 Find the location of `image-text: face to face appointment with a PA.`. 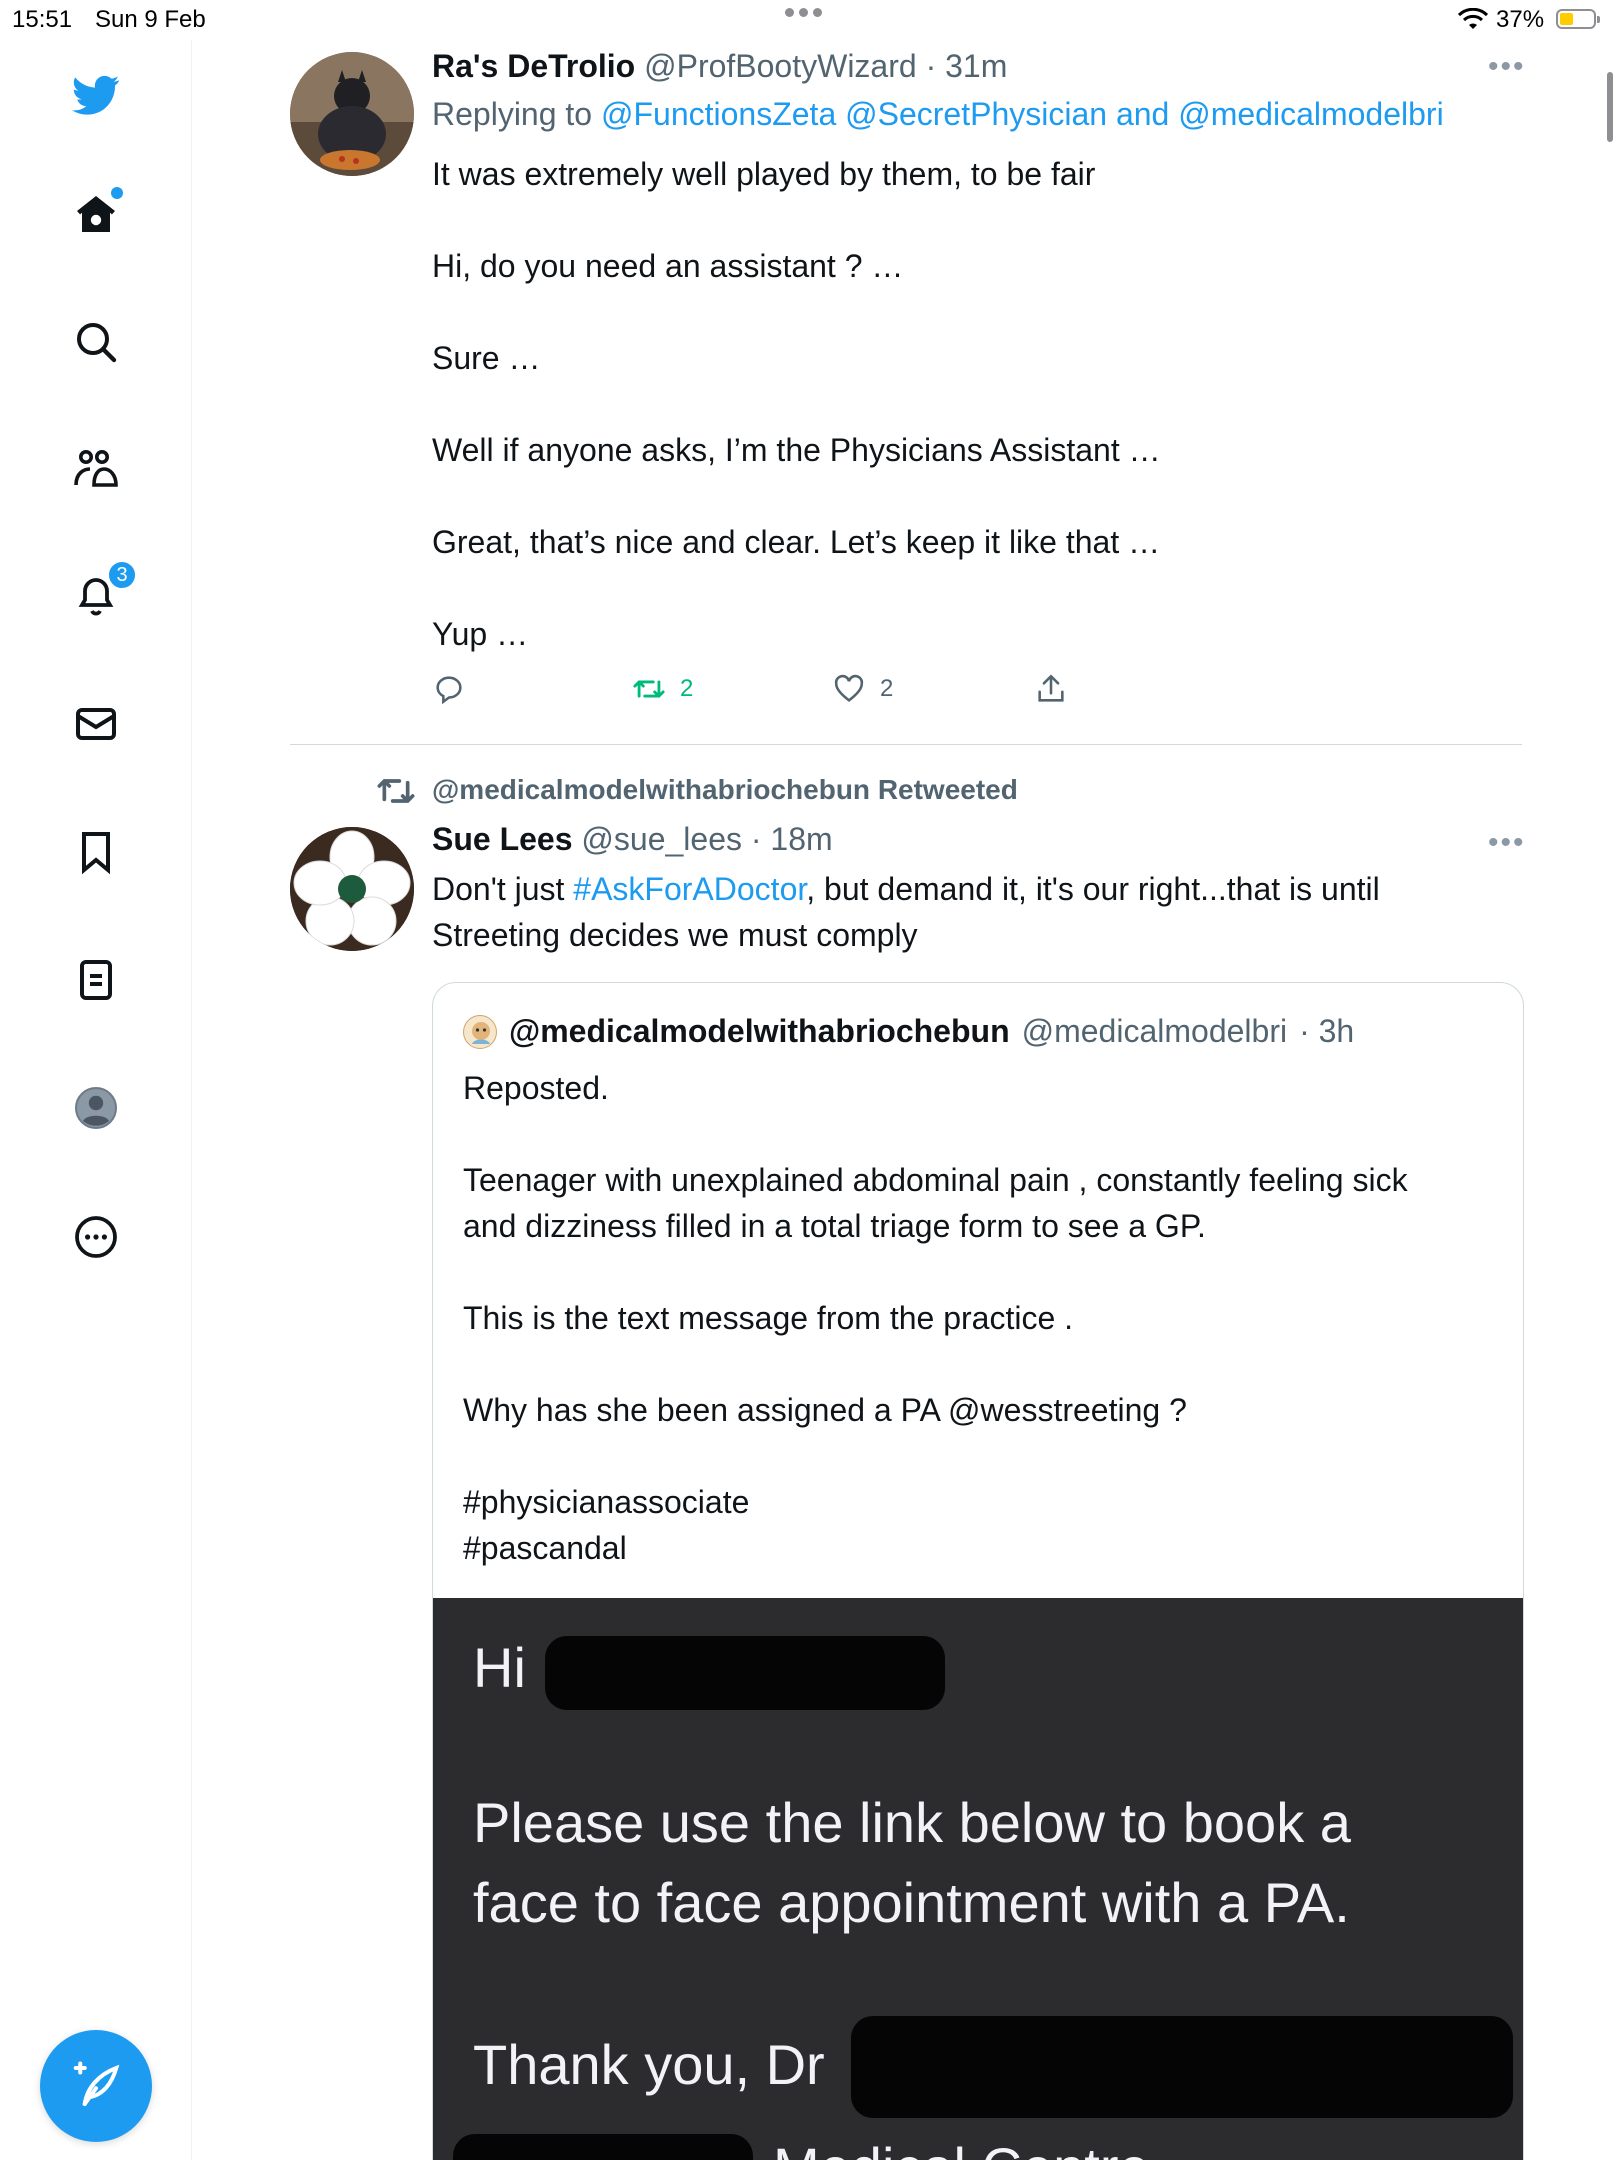

image-text: face to face appointment with a PA. is located at coordinates (911, 1902).